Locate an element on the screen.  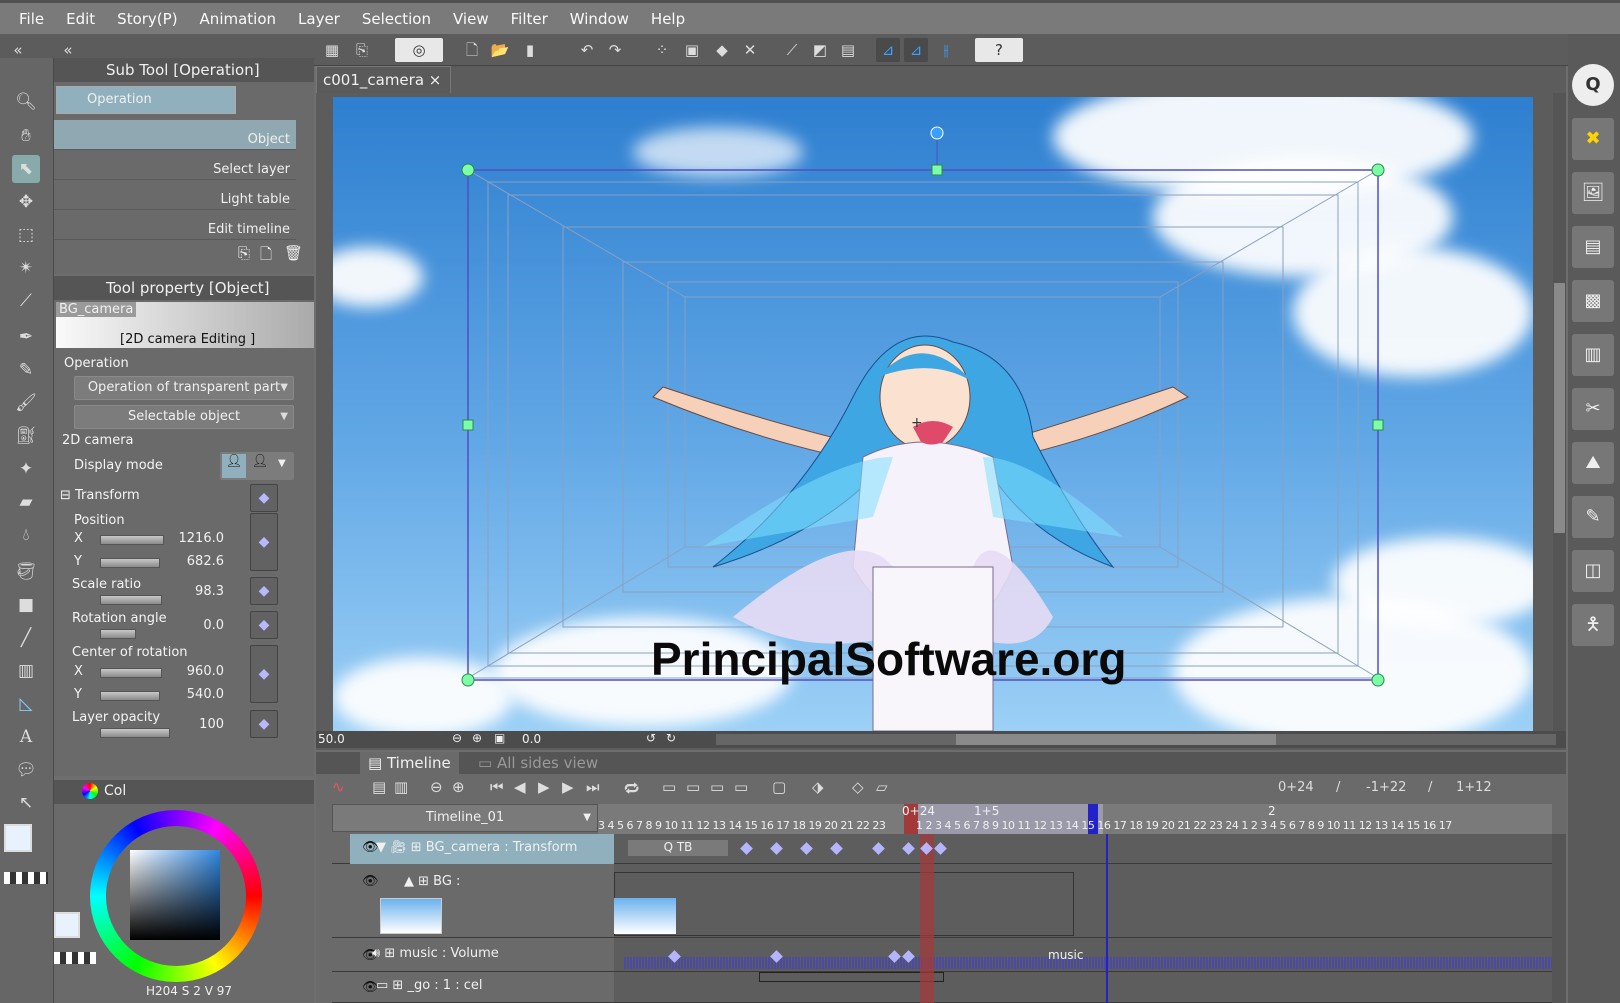
airbrush-icon: ⛽︎ is located at coordinates (26, 436).